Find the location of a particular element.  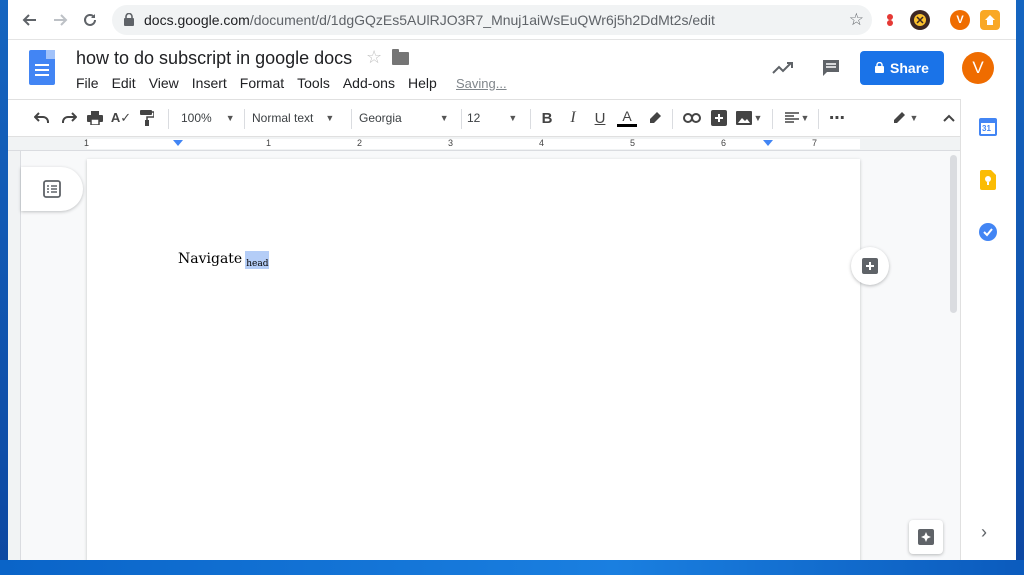

add-comment-button is located at coordinates (870, 266).